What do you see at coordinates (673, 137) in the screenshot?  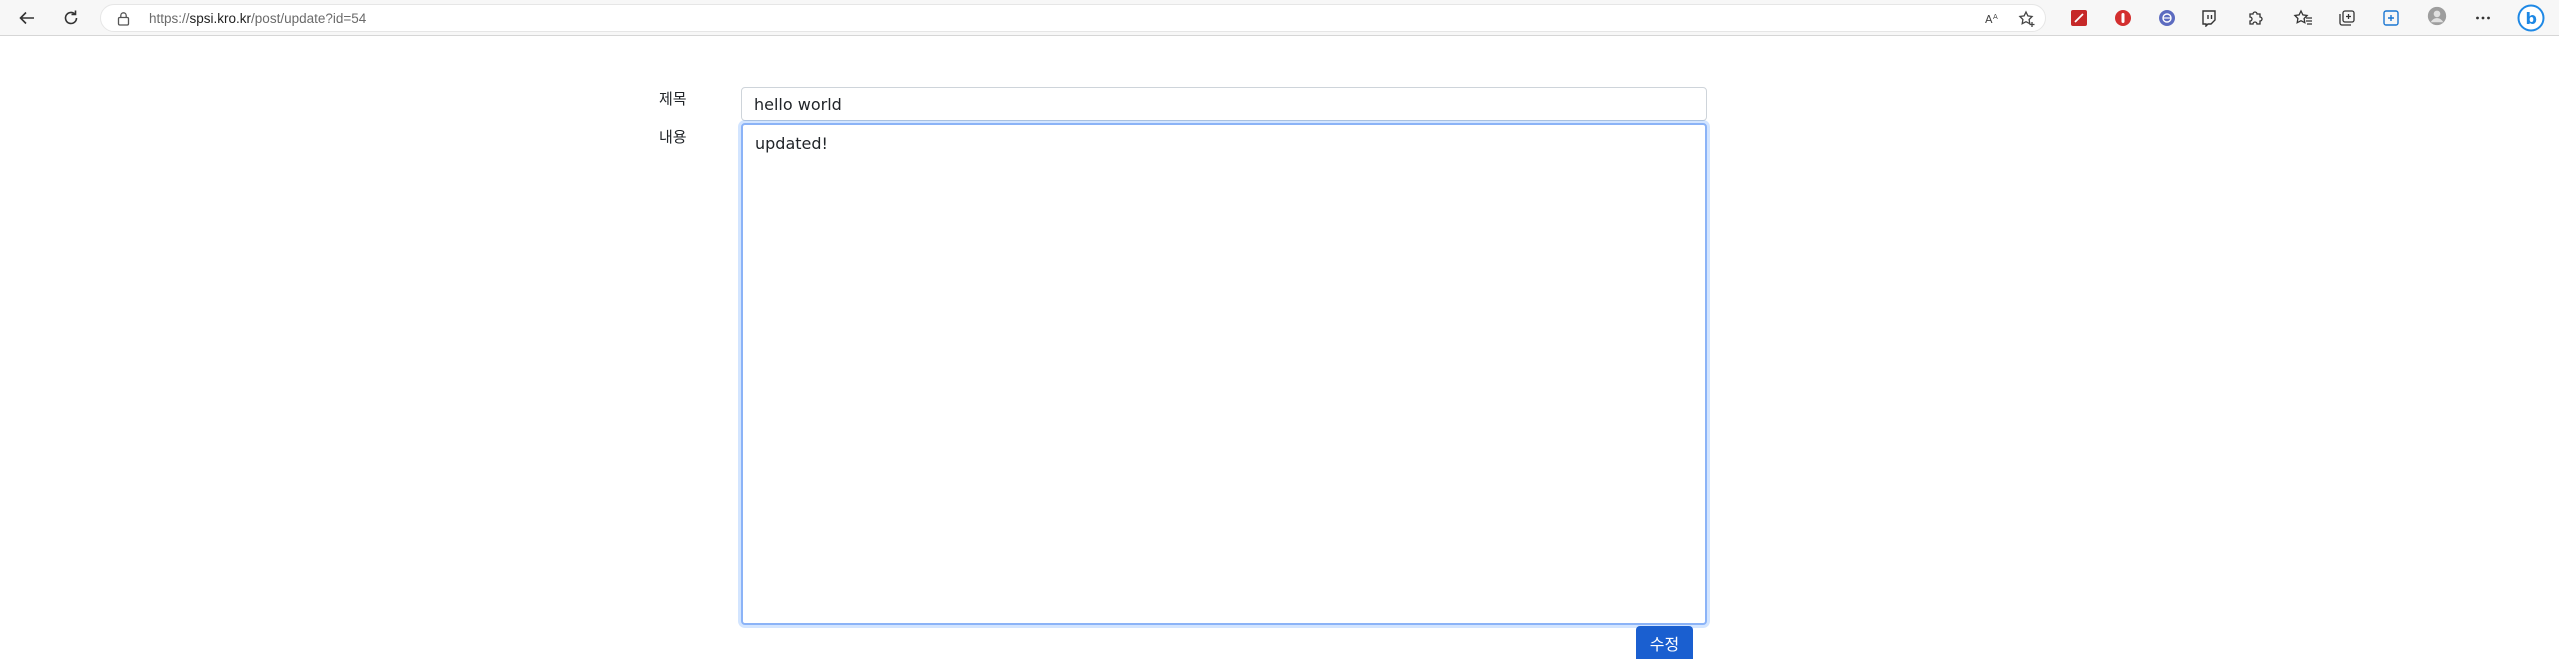 I see `content-label: 내용` at bounding box center [673, 137].